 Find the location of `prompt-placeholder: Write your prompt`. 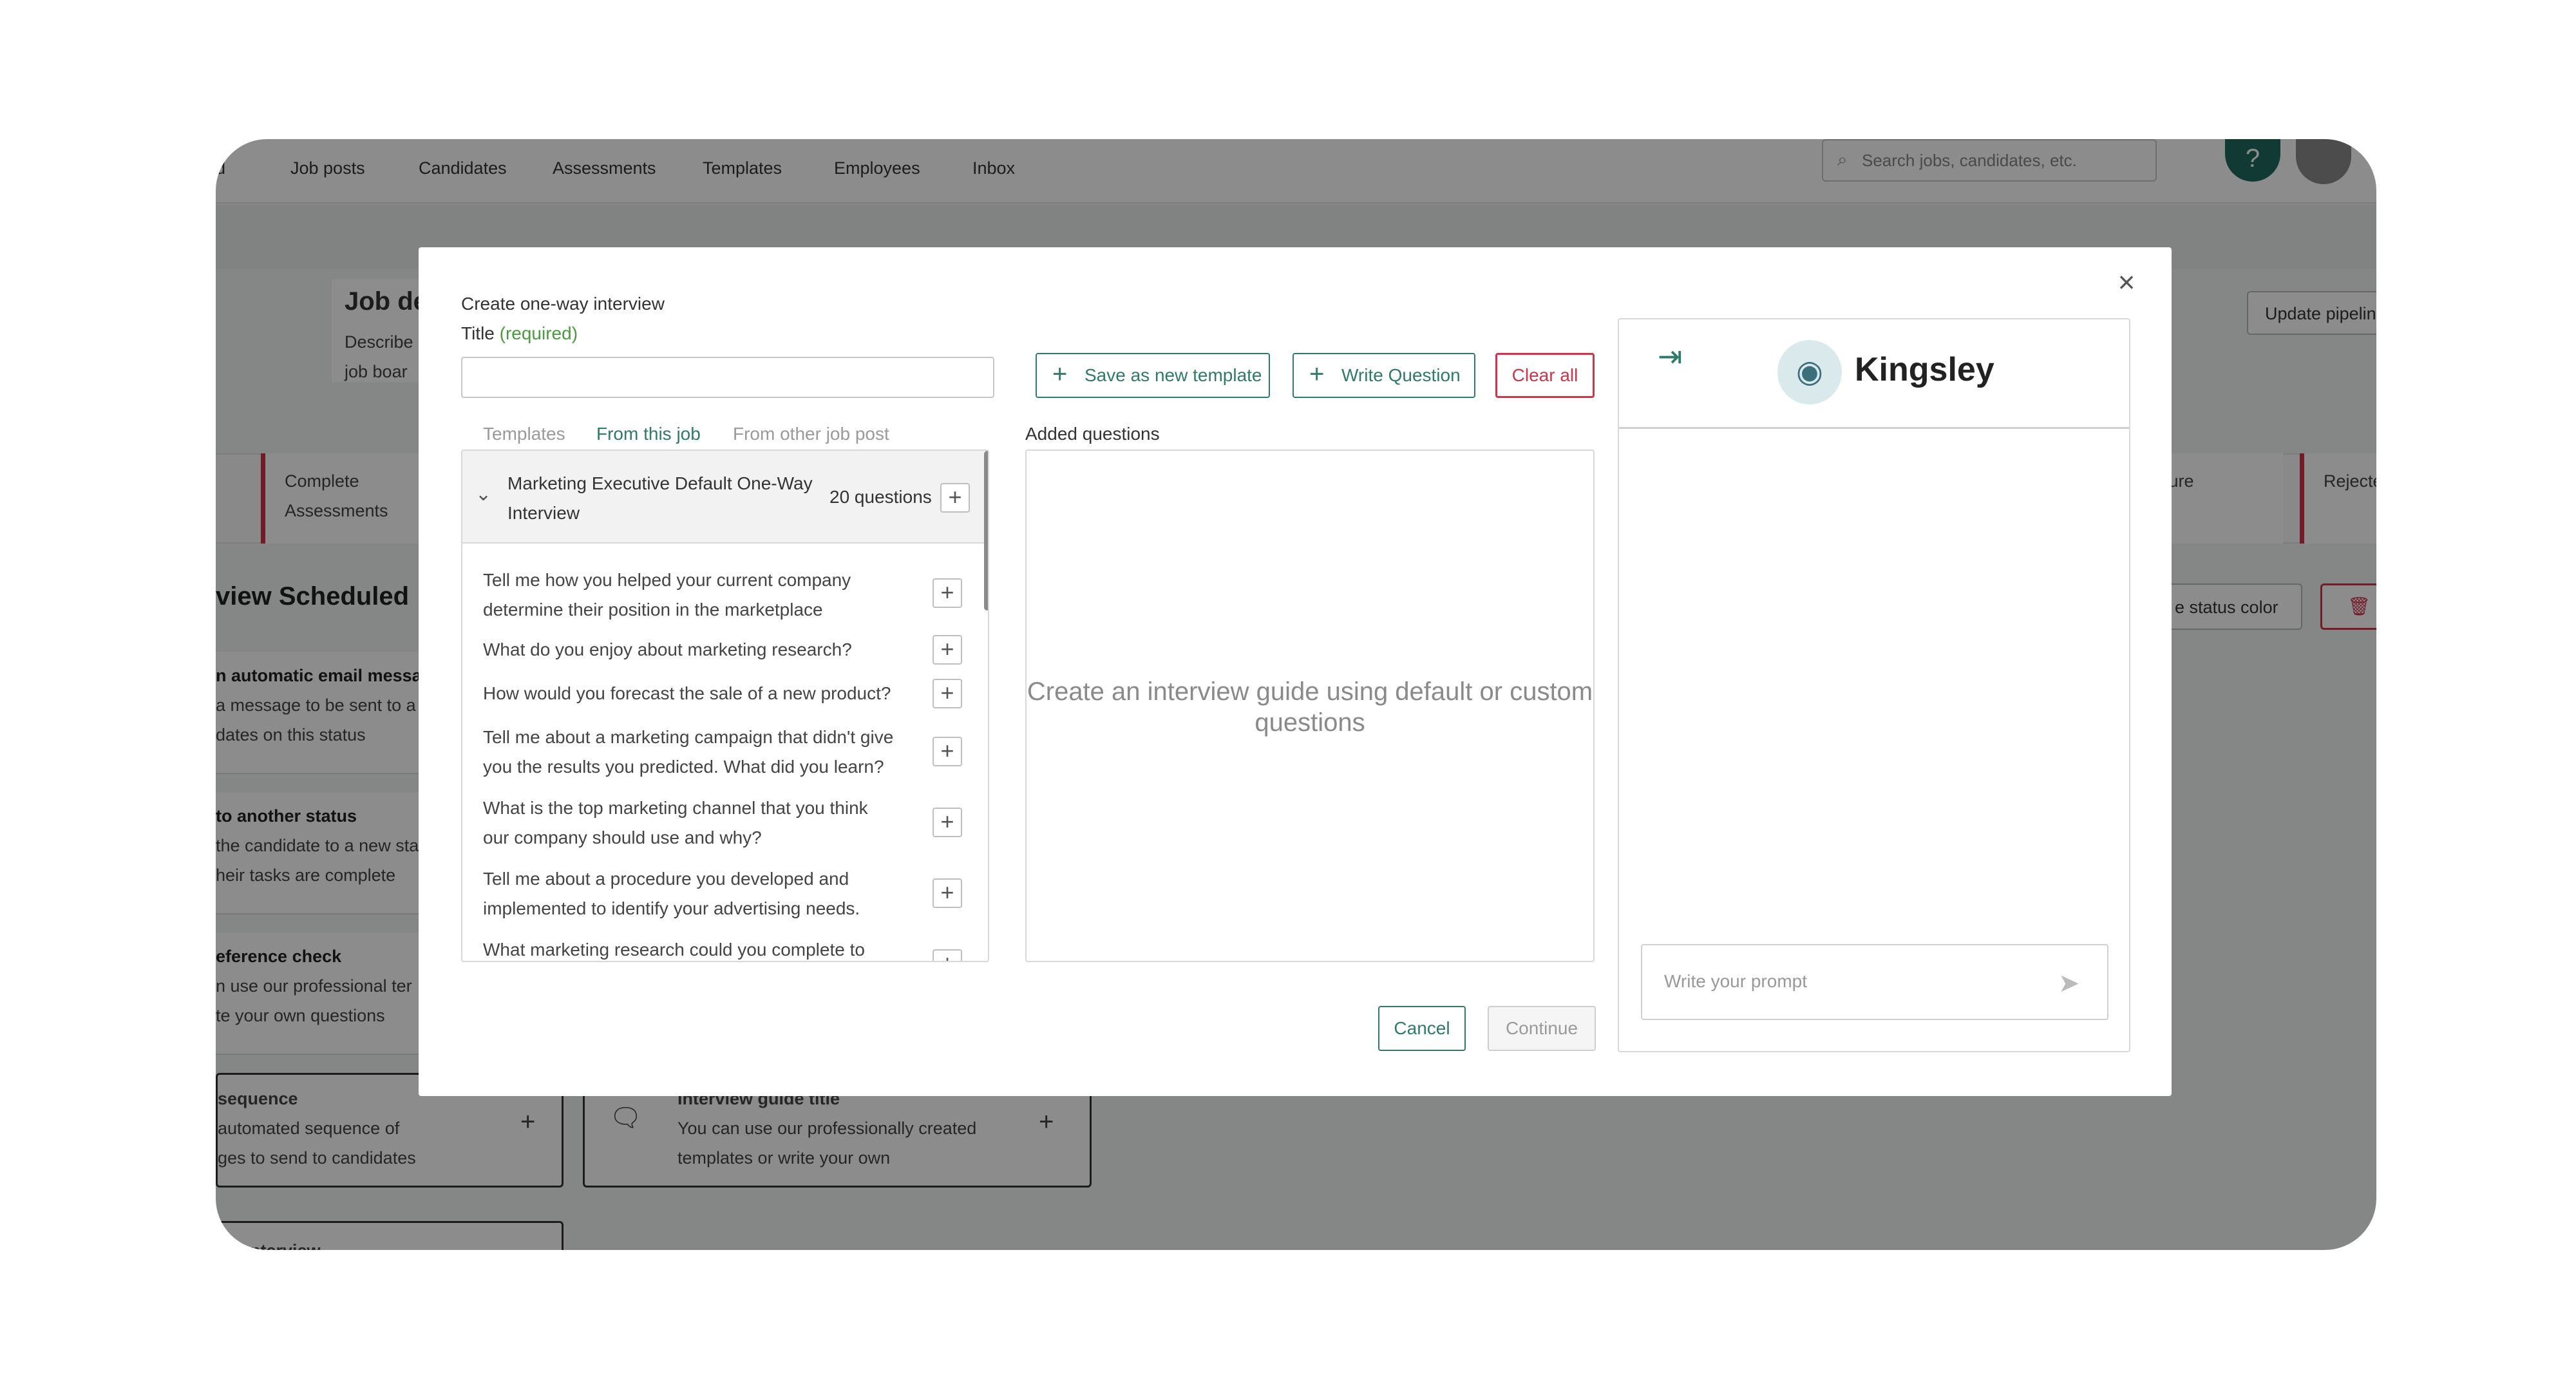

prompt-placeholder: Write your prompt is located at coordinates (1735, 981).